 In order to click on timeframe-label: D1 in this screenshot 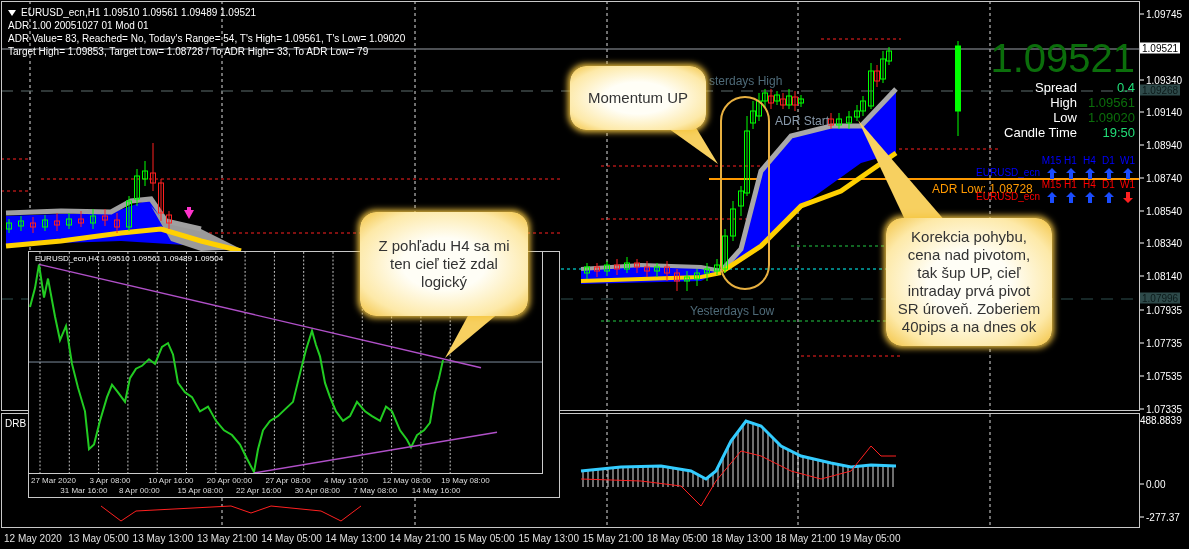, I will do `click(1108, 161)`.